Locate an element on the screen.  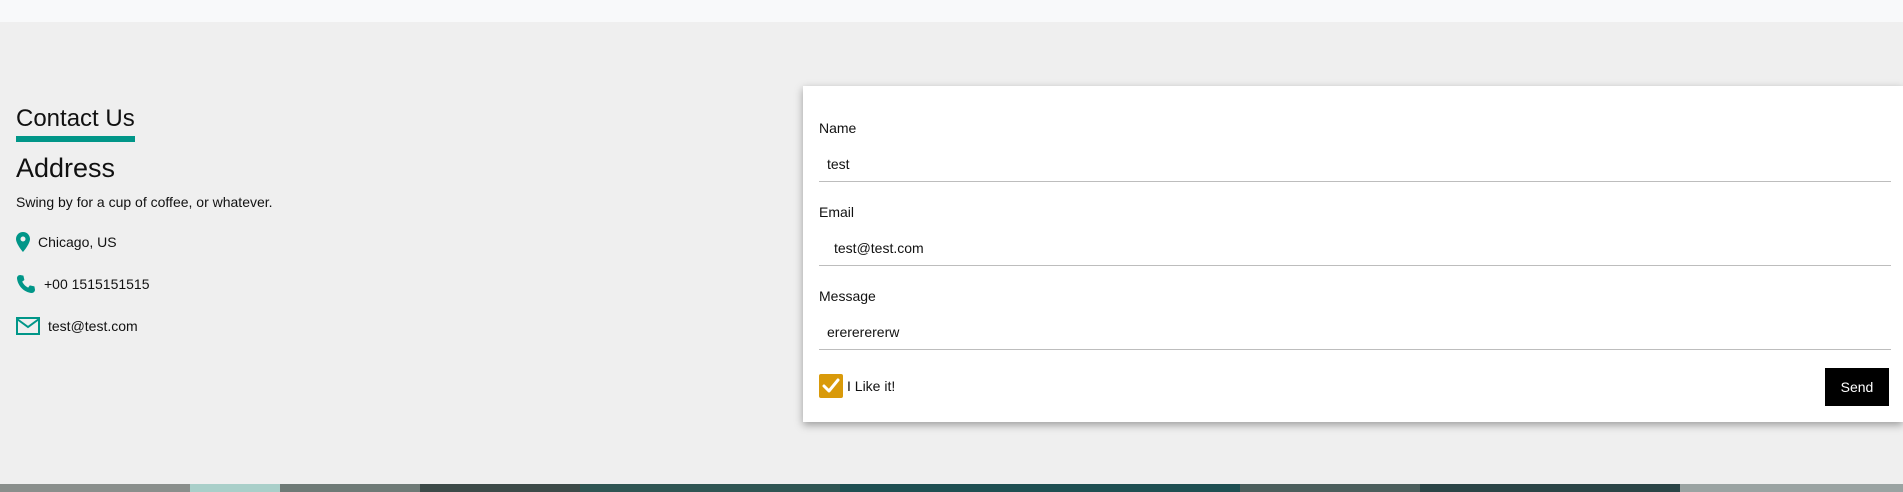
email-row: test@test.com is located at coordinates (276, 326).